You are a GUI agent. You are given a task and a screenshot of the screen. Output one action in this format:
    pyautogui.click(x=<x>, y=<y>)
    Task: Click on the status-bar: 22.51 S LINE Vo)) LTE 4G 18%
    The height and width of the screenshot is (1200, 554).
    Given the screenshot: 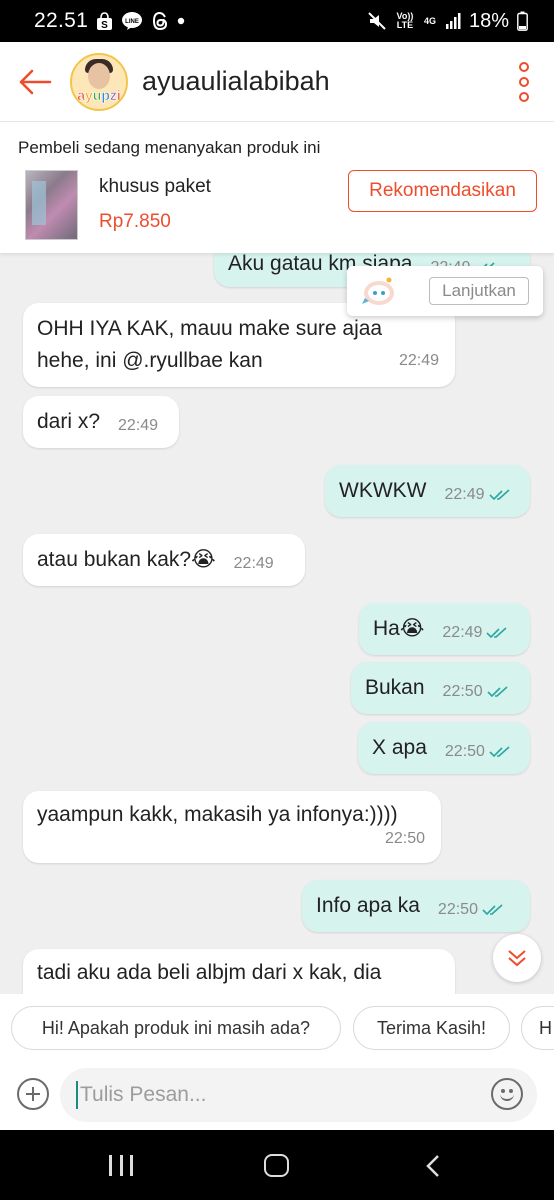 What is the action you would take?
    pyautogui.click(x=277, y=21)
    